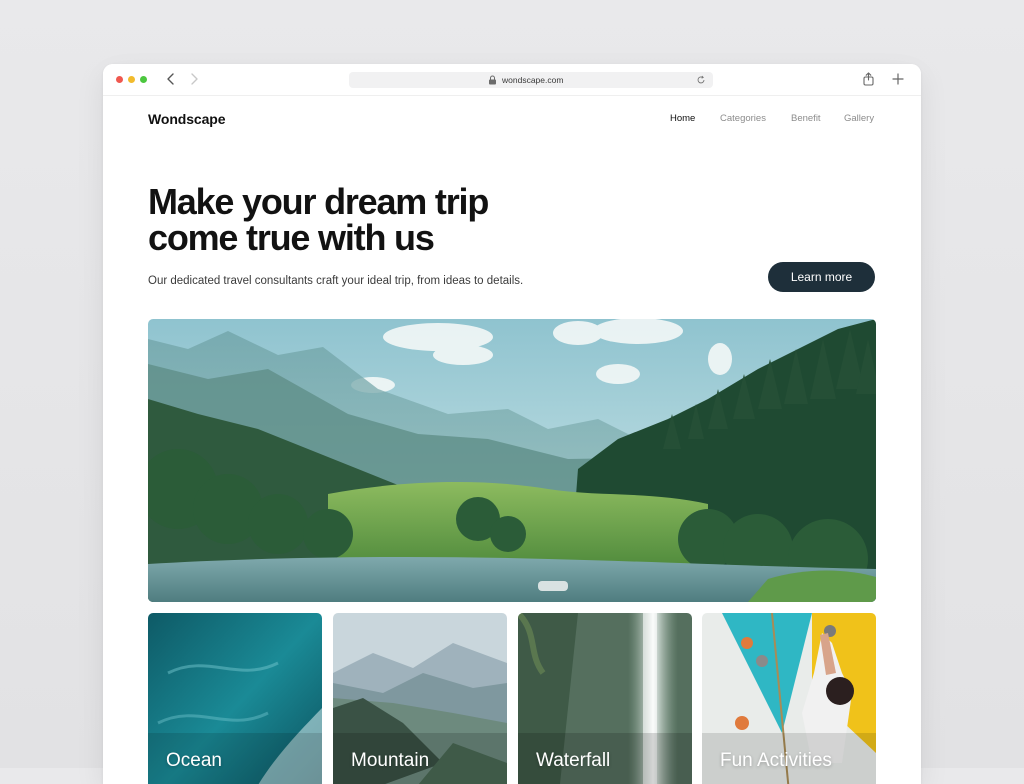 The height and width of the screenshot is (784, 1024). I want to click on close-window-button, so click(119, 79).